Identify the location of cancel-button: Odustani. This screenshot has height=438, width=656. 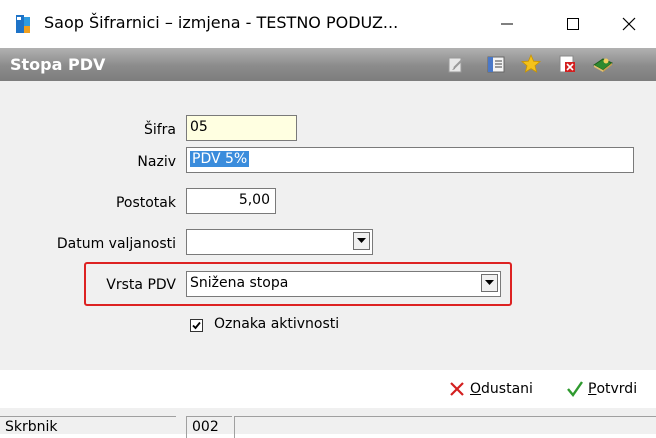
(490, 389).